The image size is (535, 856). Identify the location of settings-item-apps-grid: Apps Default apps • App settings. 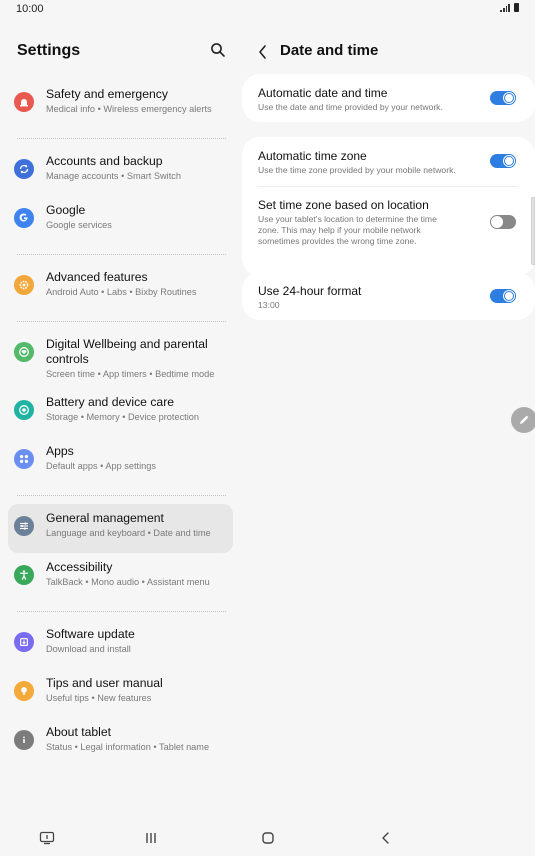
(120, 461).